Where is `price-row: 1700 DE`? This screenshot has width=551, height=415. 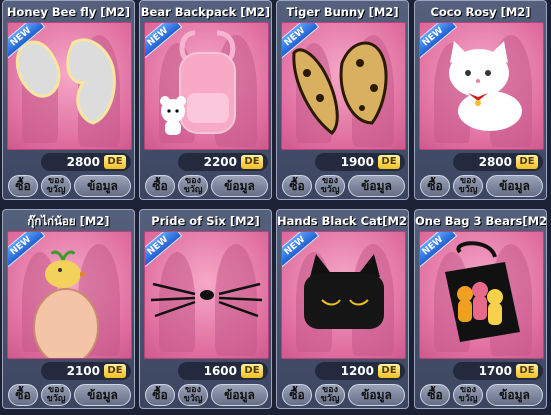
price-row: 1700 DE is located at coordinates (498, 371).